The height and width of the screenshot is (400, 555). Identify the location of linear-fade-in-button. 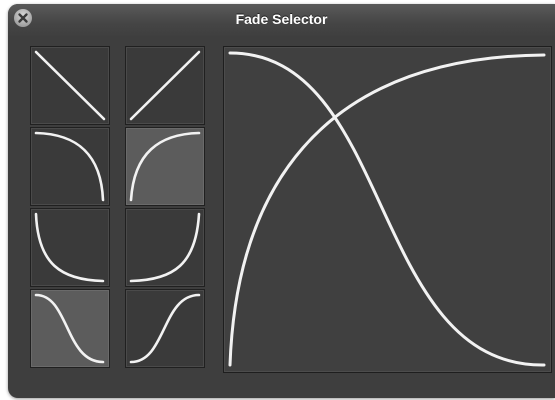
(165, 85).